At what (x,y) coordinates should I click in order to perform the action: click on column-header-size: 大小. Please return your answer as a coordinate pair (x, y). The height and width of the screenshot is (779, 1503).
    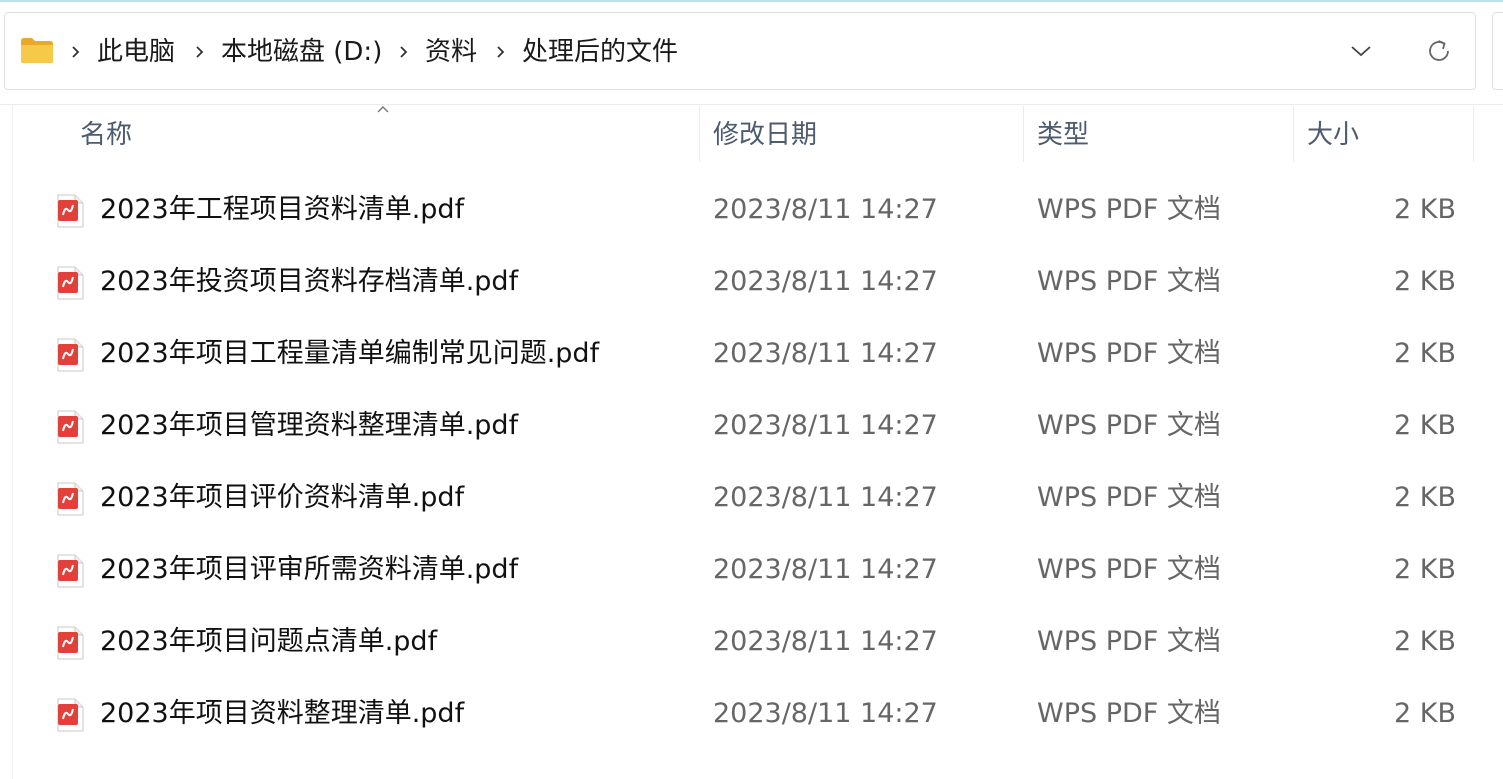
    Looking at the image, I should click on (1333, 135).